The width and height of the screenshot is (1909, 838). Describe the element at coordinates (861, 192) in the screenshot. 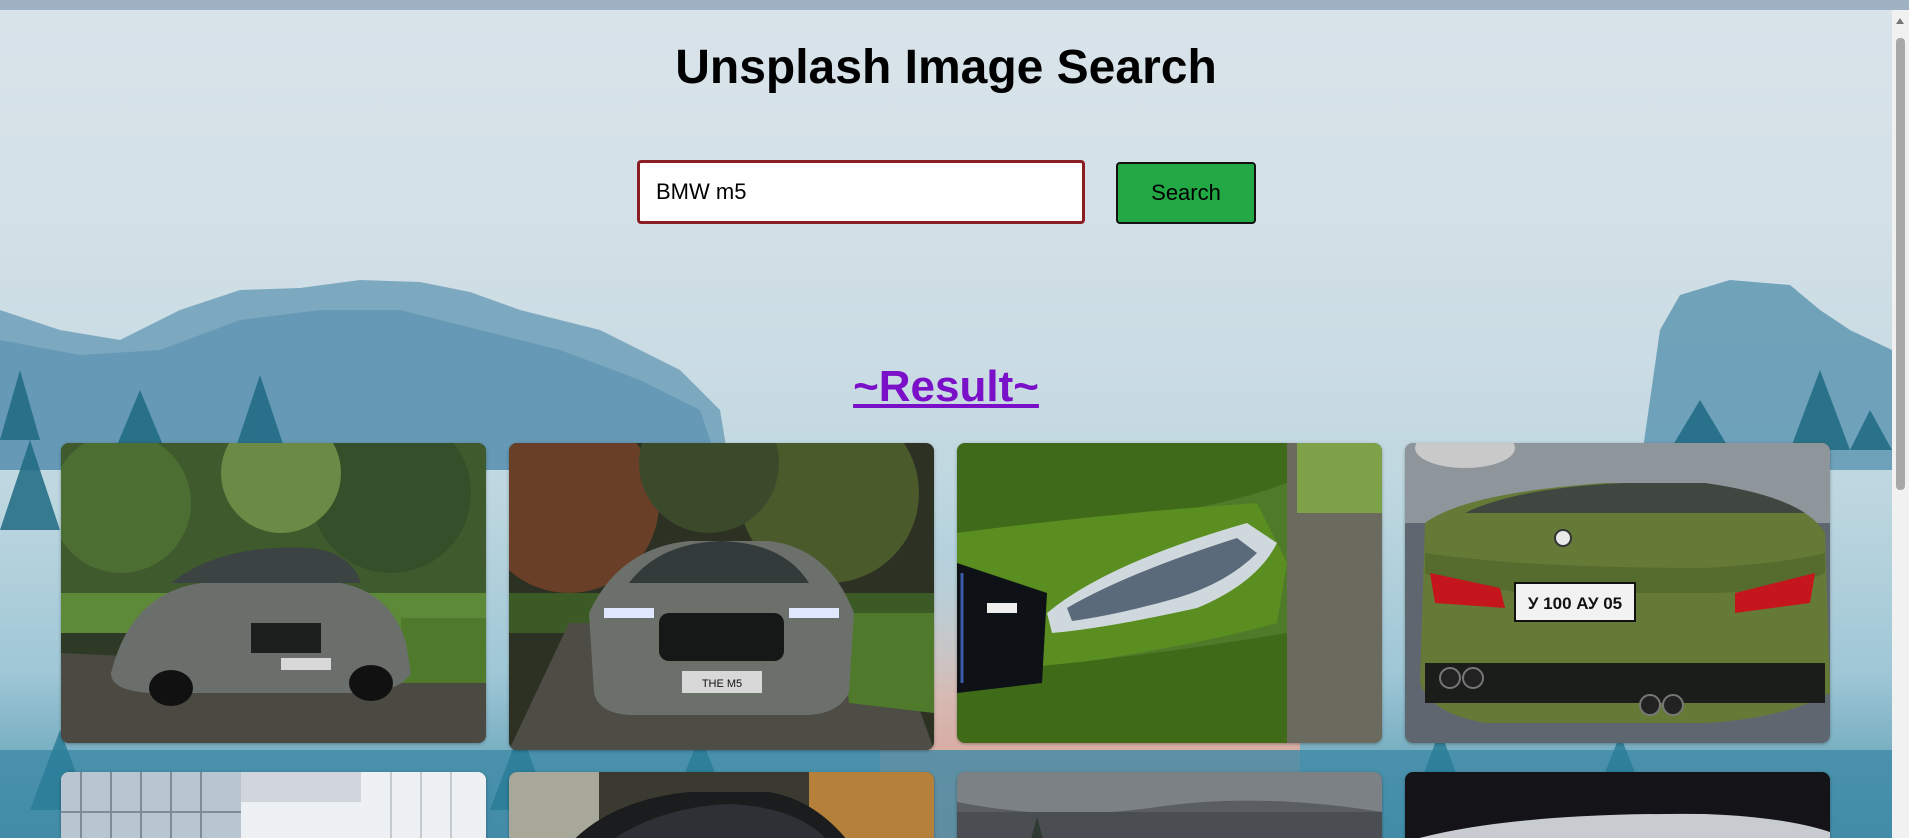

I see `search-input` at that location.